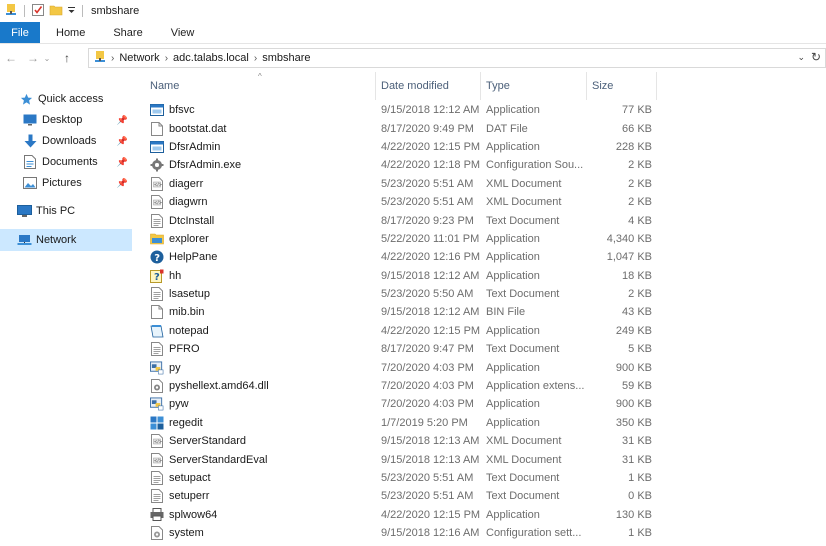 This screenshot has width=826, height=546. What do you see at coordinates (66, 183) in the screenshot?
I see `nav-pictures: Pictures 📌` at bounding box center [66, 183].